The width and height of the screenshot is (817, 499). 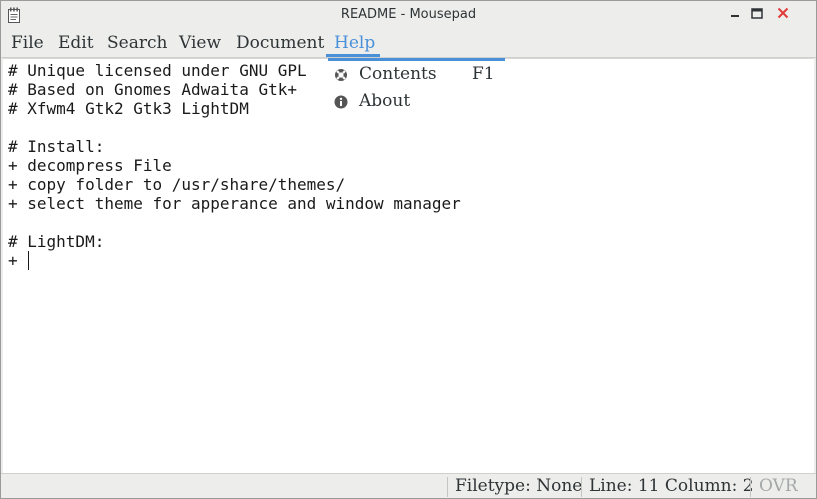 What do you see at coordinates (353, 43) in the screenshot?
I see `menu-help: Help` at bounding box center [353, 43].